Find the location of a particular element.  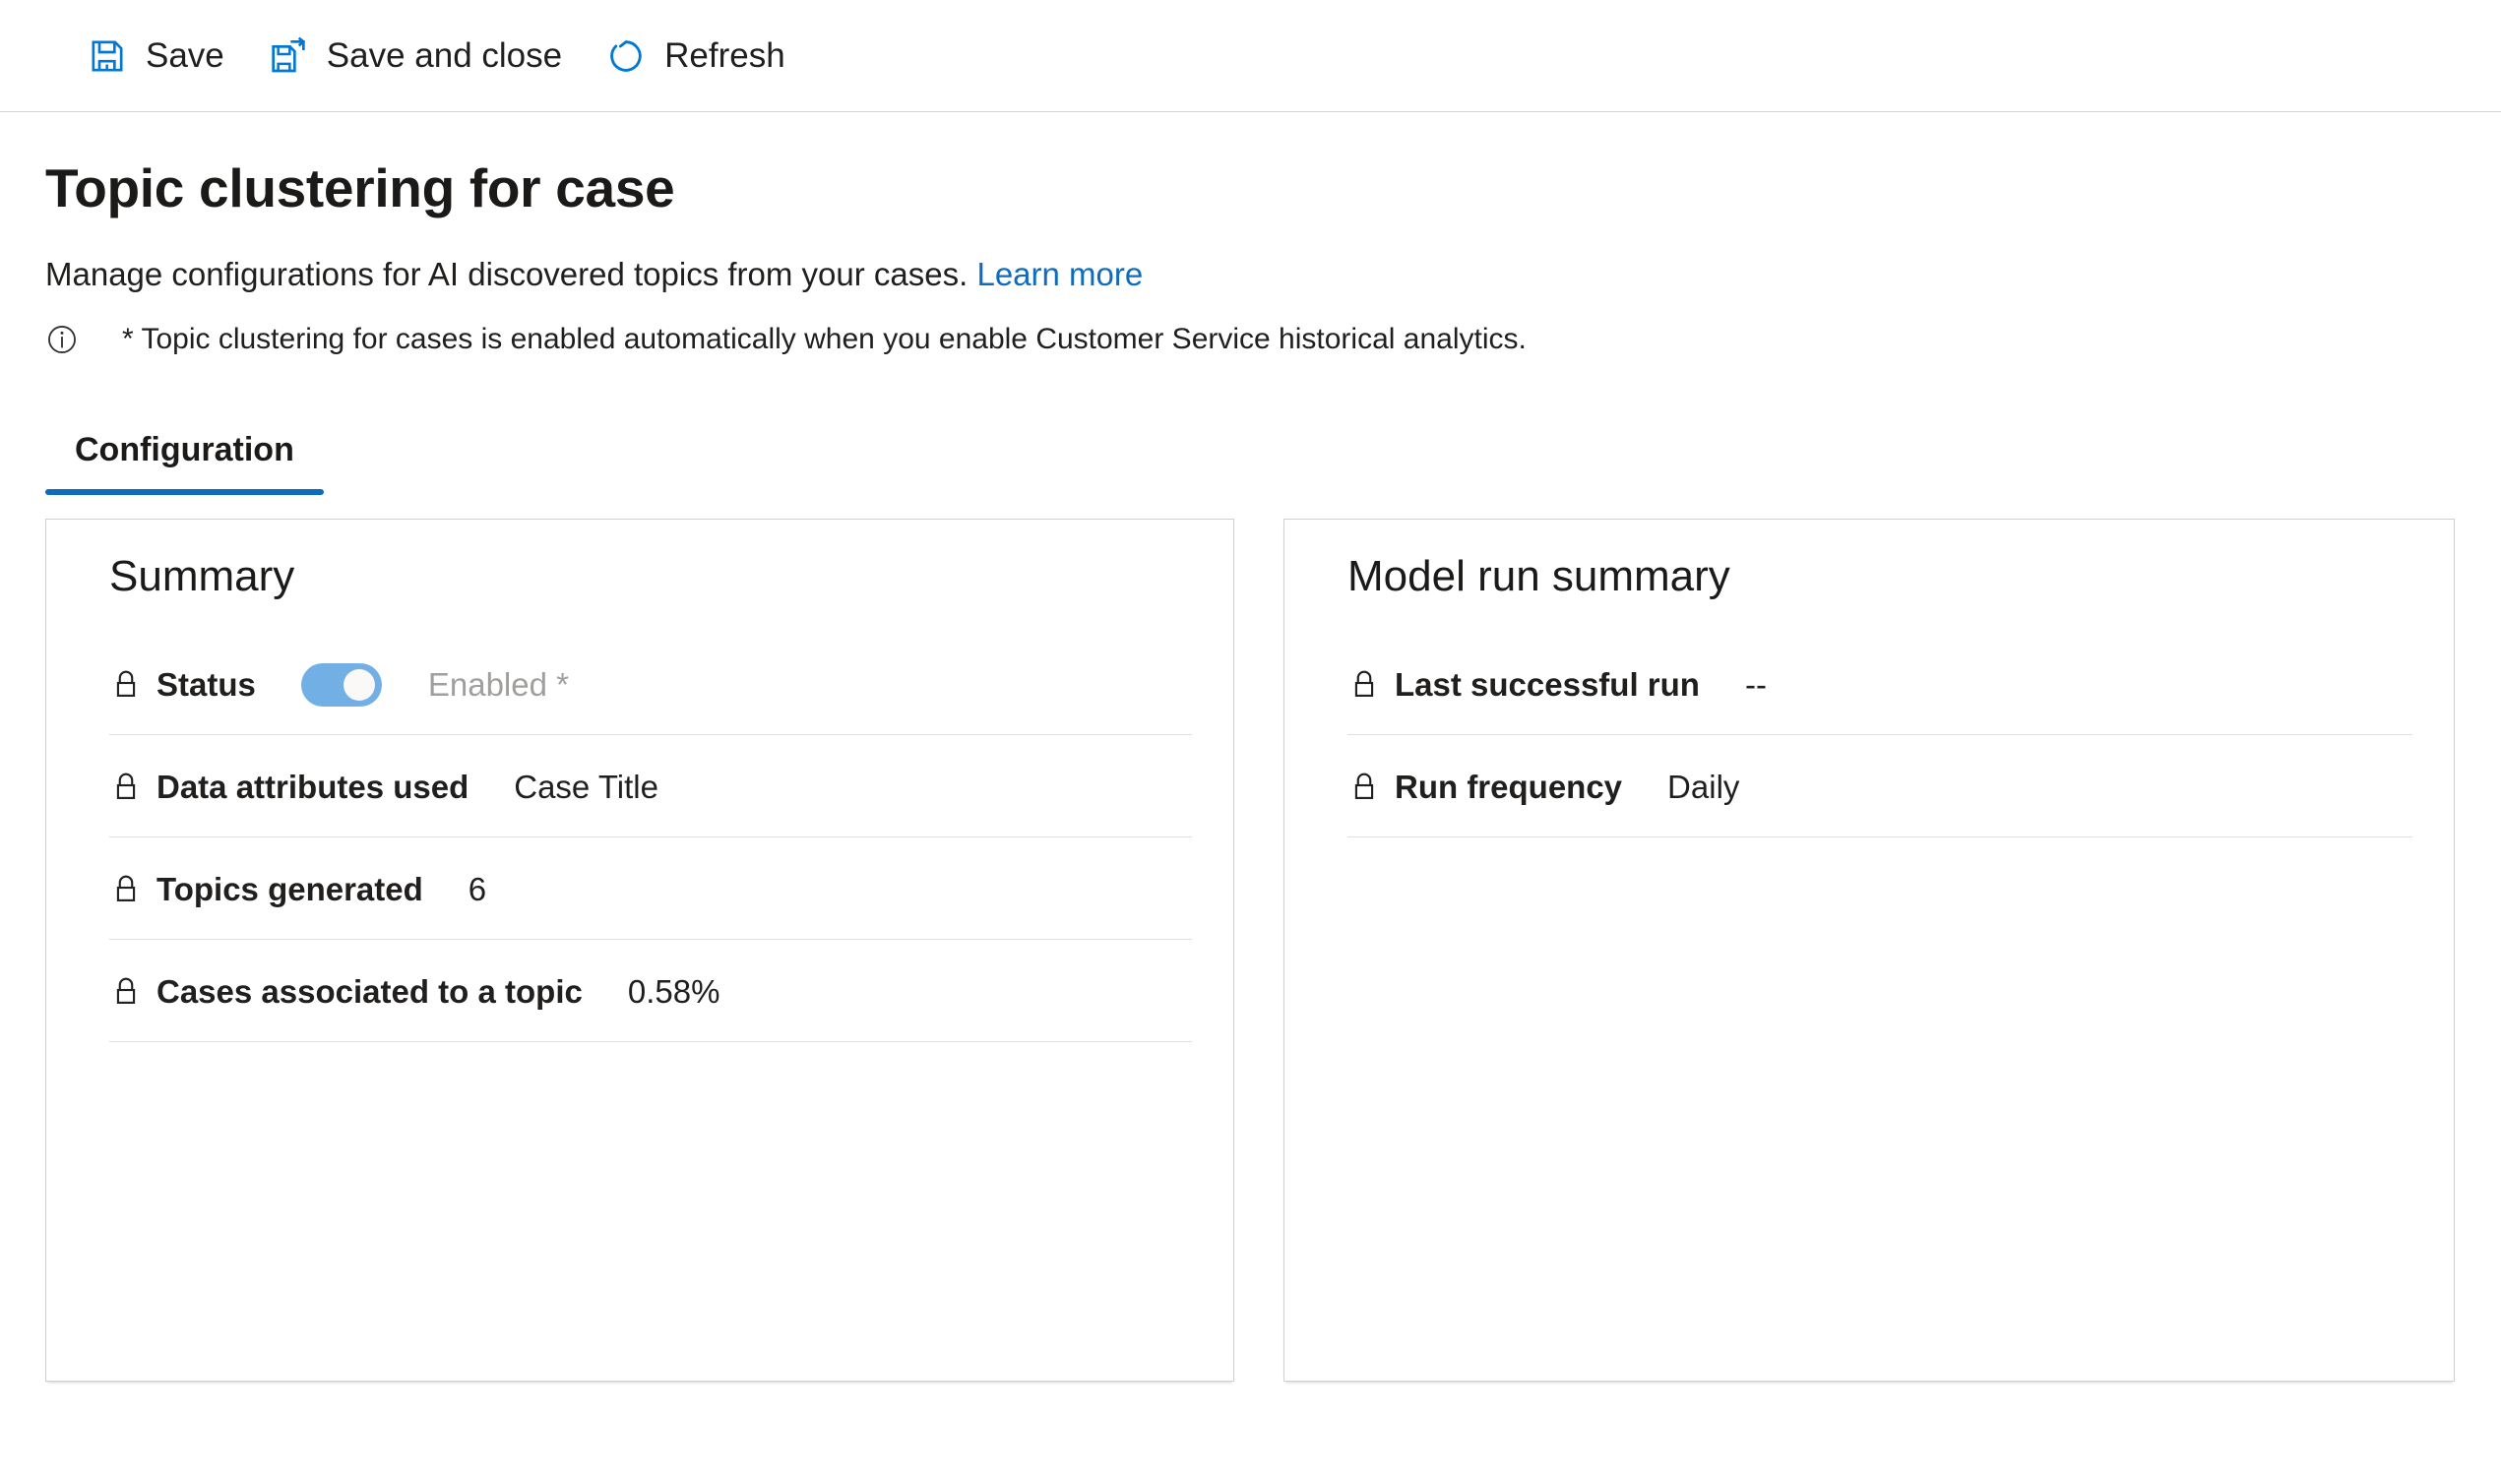

field-value-cases-associated-to-a-topic: 0.58% is located at coordinates (673, 991).